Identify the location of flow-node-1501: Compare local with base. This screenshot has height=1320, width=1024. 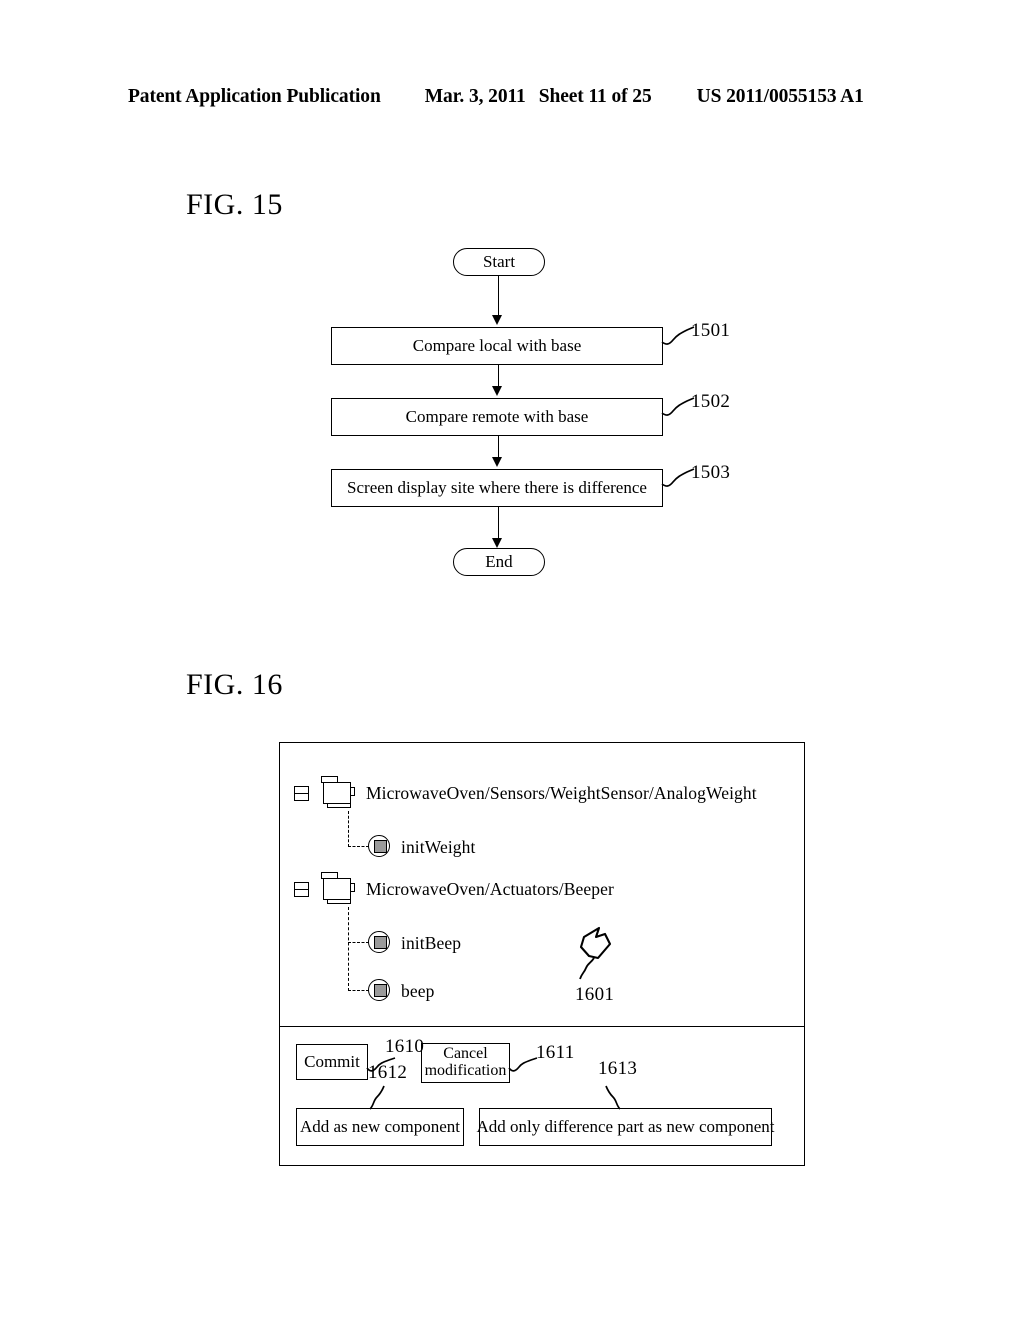
(497, 346).